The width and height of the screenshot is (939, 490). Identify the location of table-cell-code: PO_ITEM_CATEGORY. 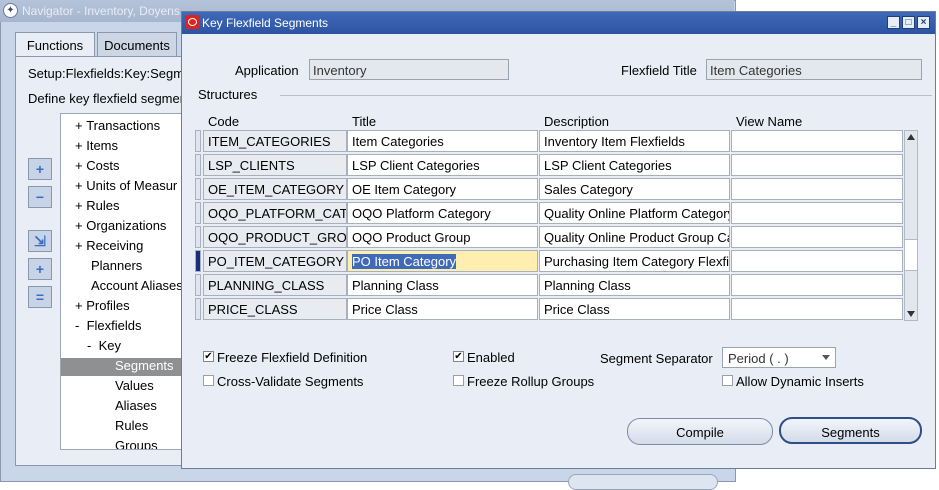
(275, 261).